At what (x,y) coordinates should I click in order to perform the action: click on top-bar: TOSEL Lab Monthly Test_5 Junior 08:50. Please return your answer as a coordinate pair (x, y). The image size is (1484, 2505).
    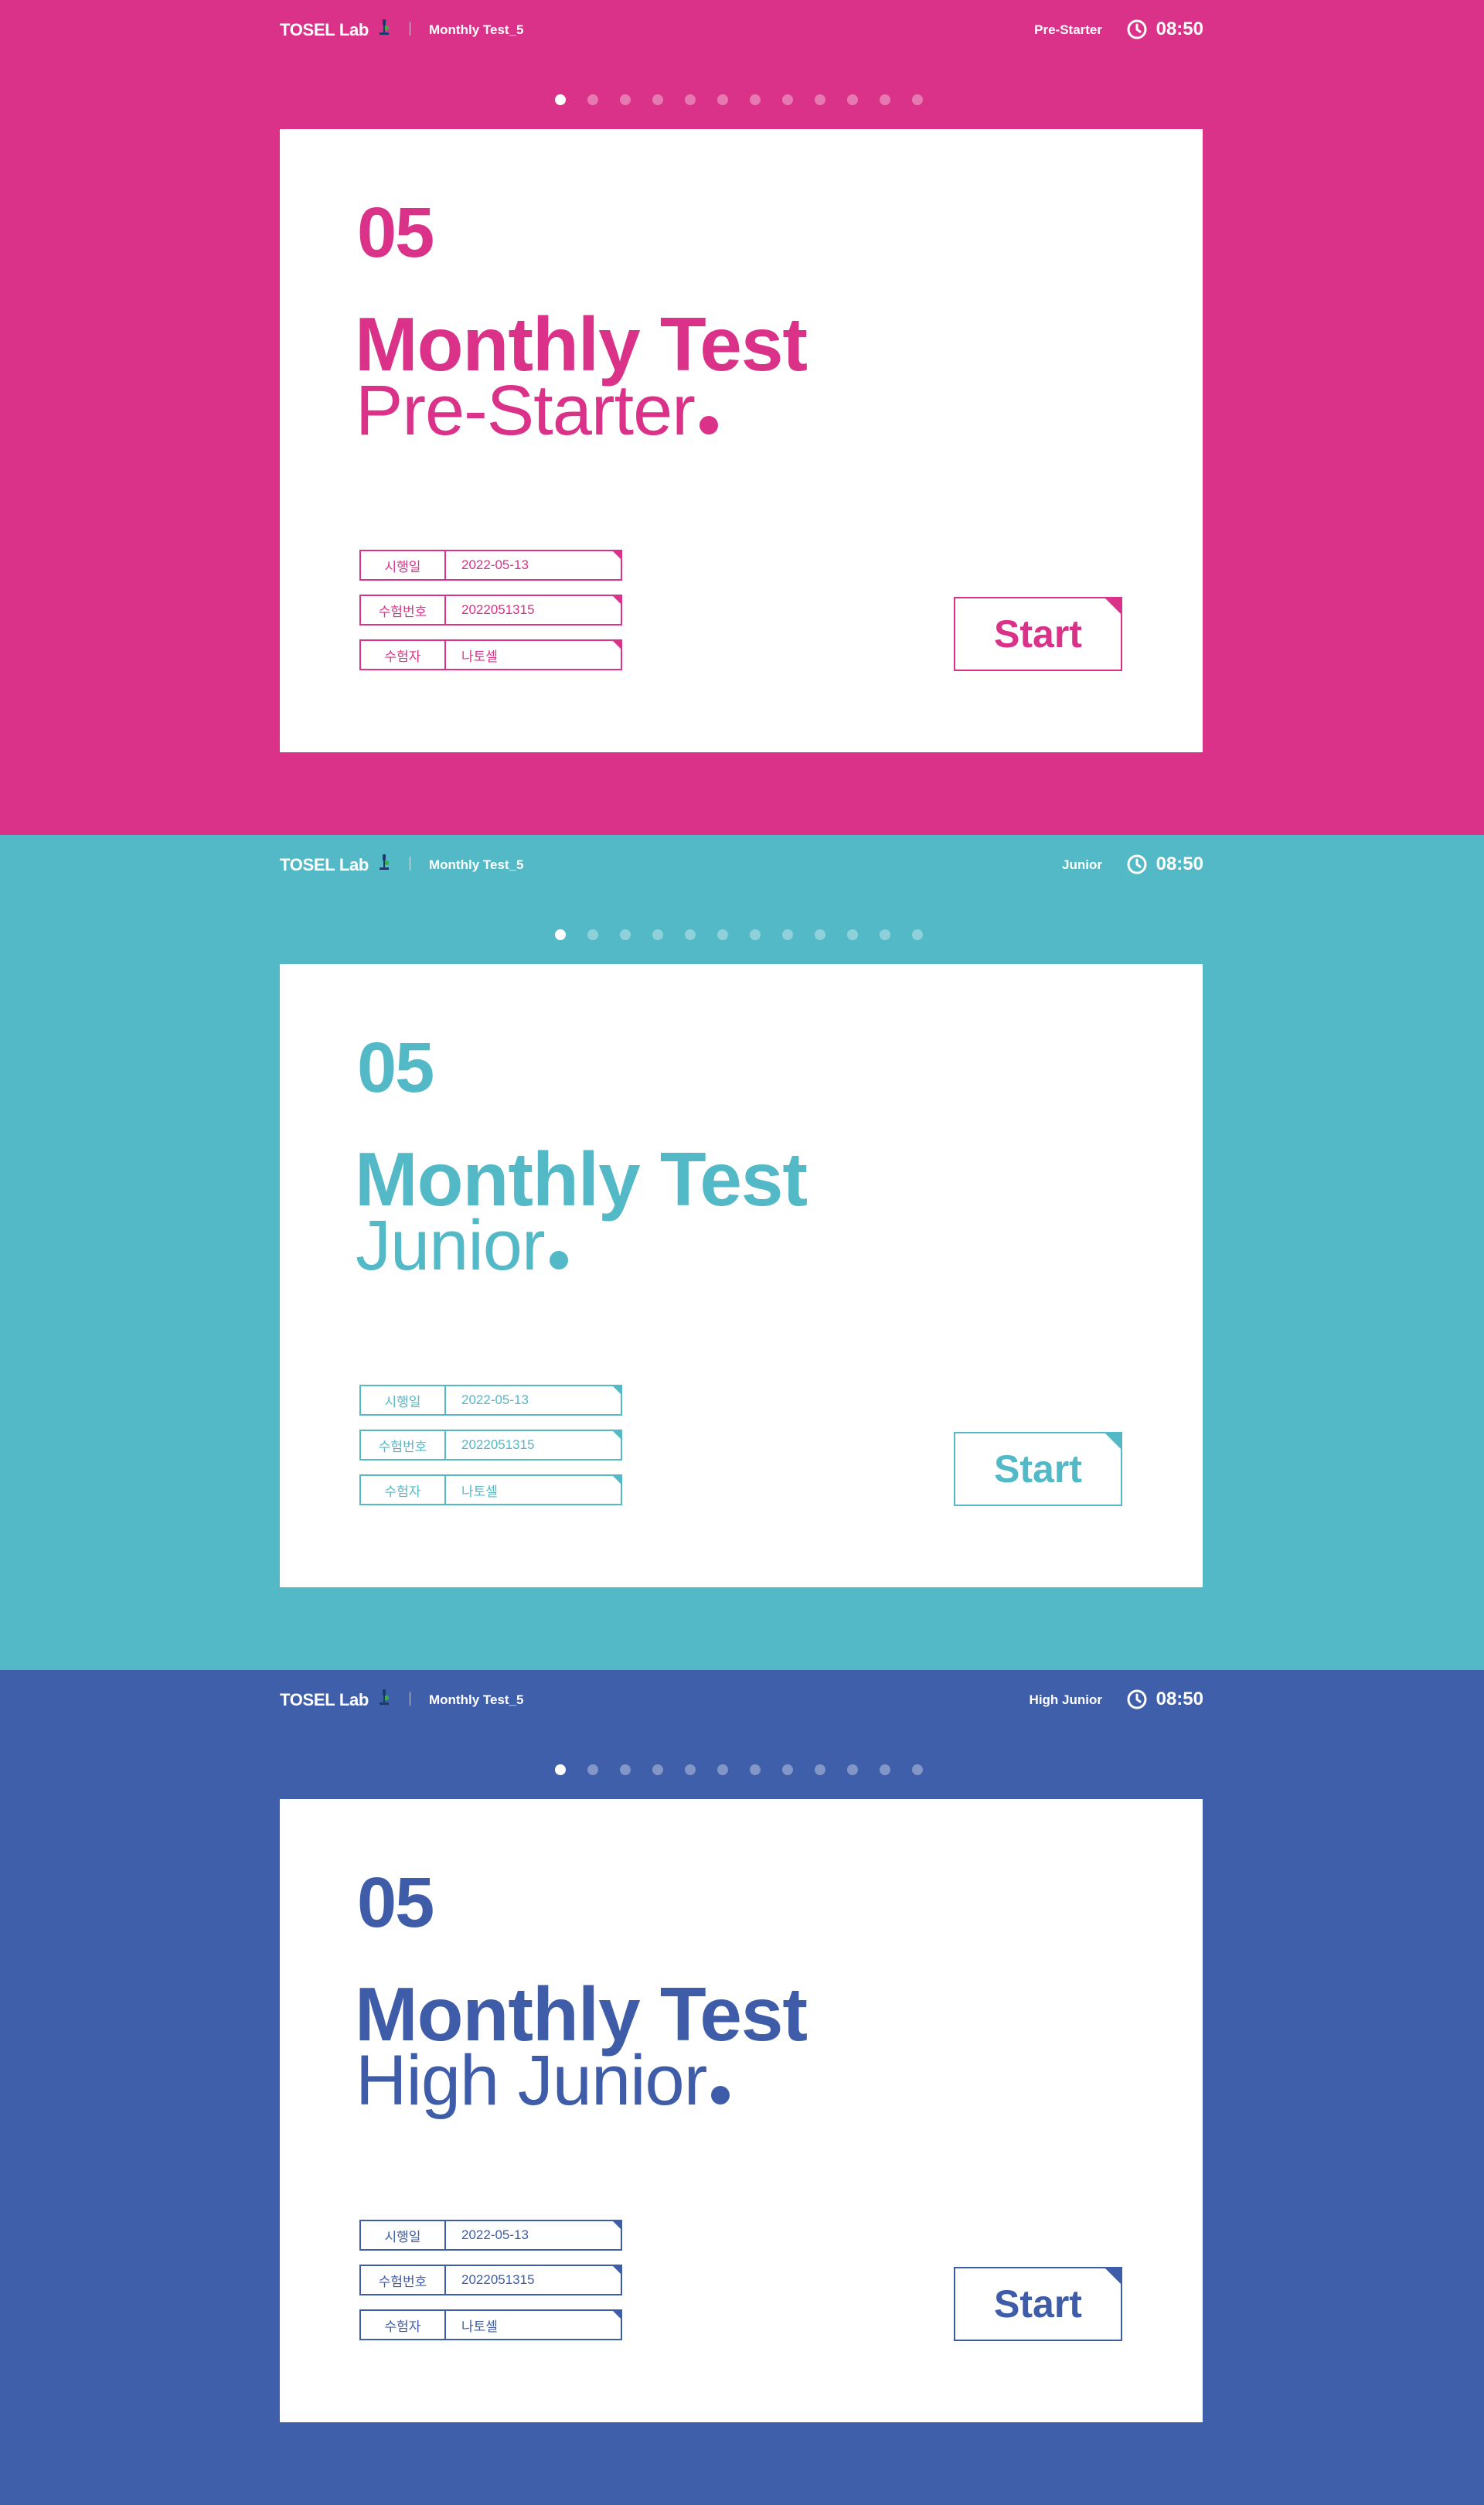
    Looking at the image, I should click on (741, 864).